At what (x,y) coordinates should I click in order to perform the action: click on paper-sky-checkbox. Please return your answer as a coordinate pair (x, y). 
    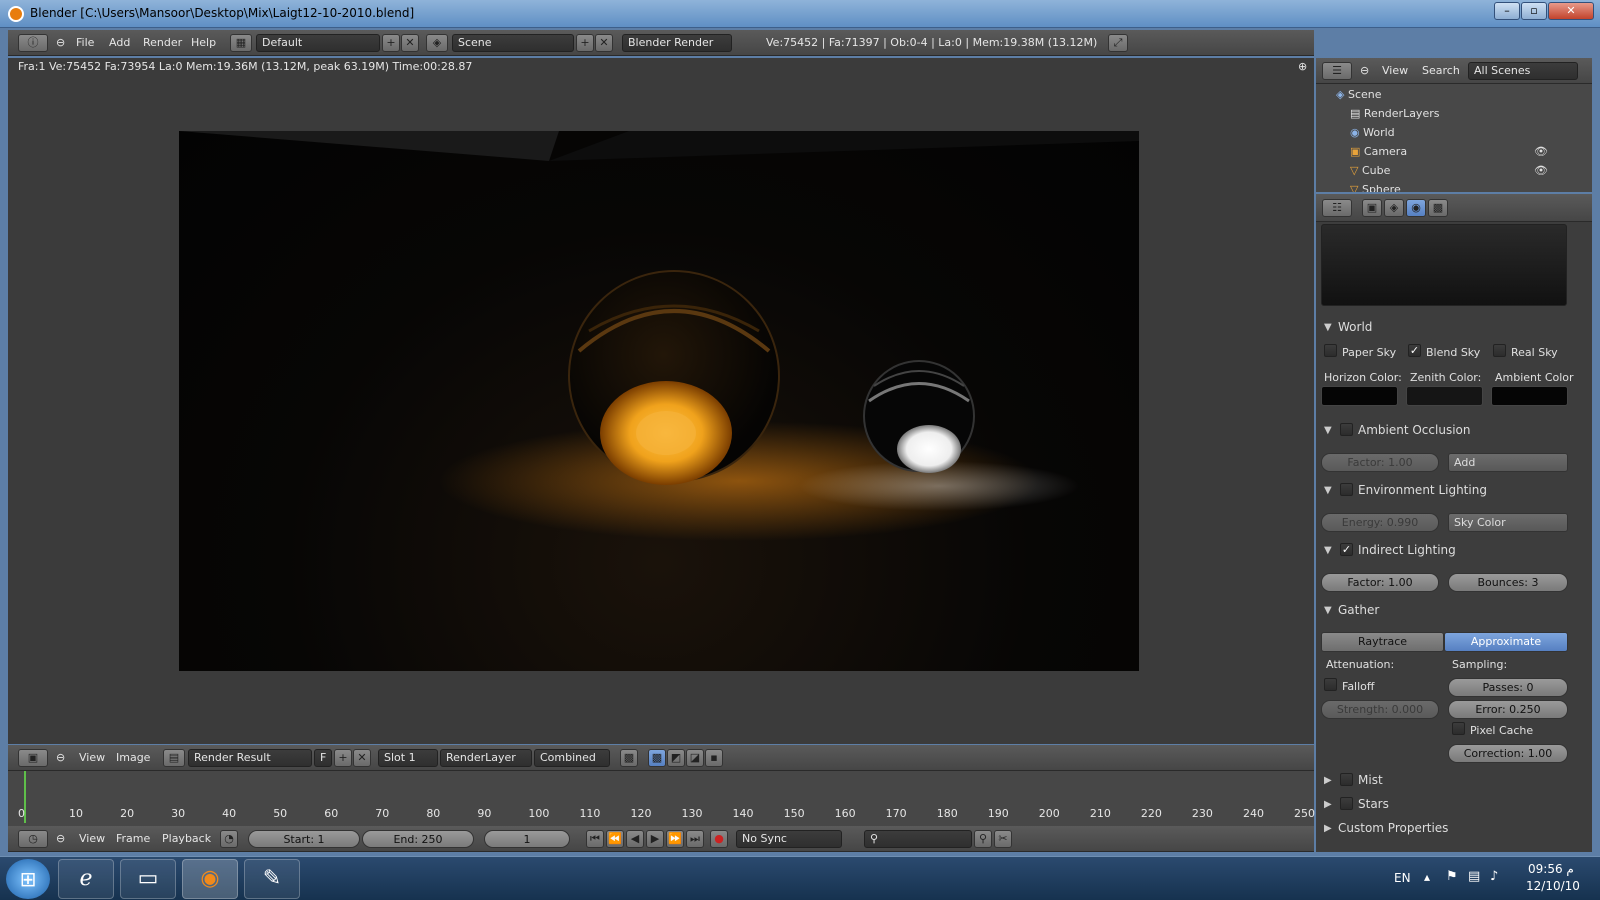
    Looking at the image, I should click on (1330, 350).